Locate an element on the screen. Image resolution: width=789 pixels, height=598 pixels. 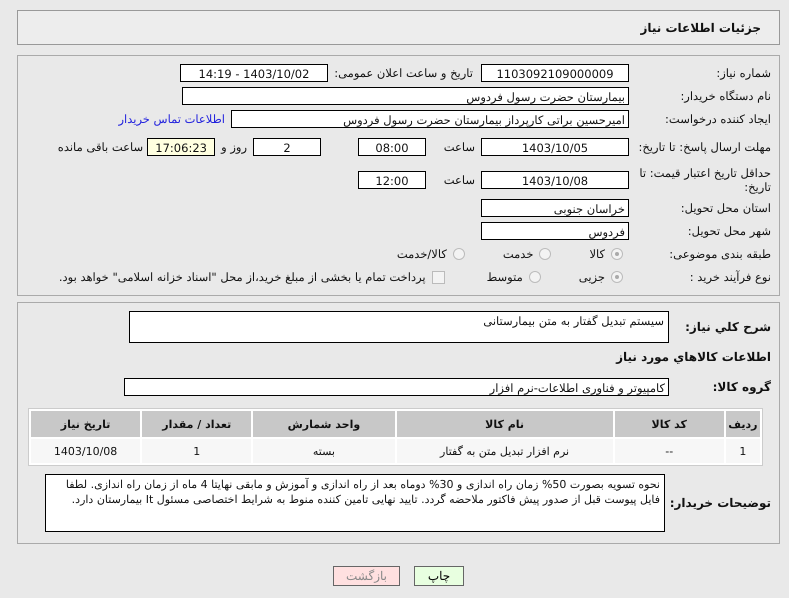
field-label: شماره نیاز: is located at coordinates (743, 73).